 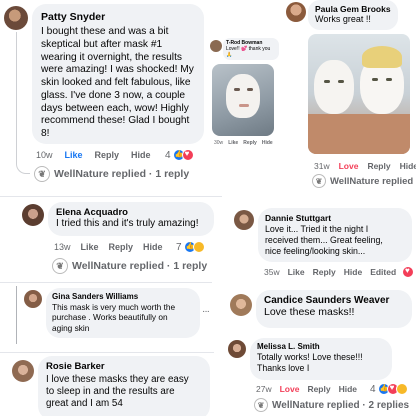 I want to click on comment-text-line: to sleep in and the results are, so click(x=110, y=392).